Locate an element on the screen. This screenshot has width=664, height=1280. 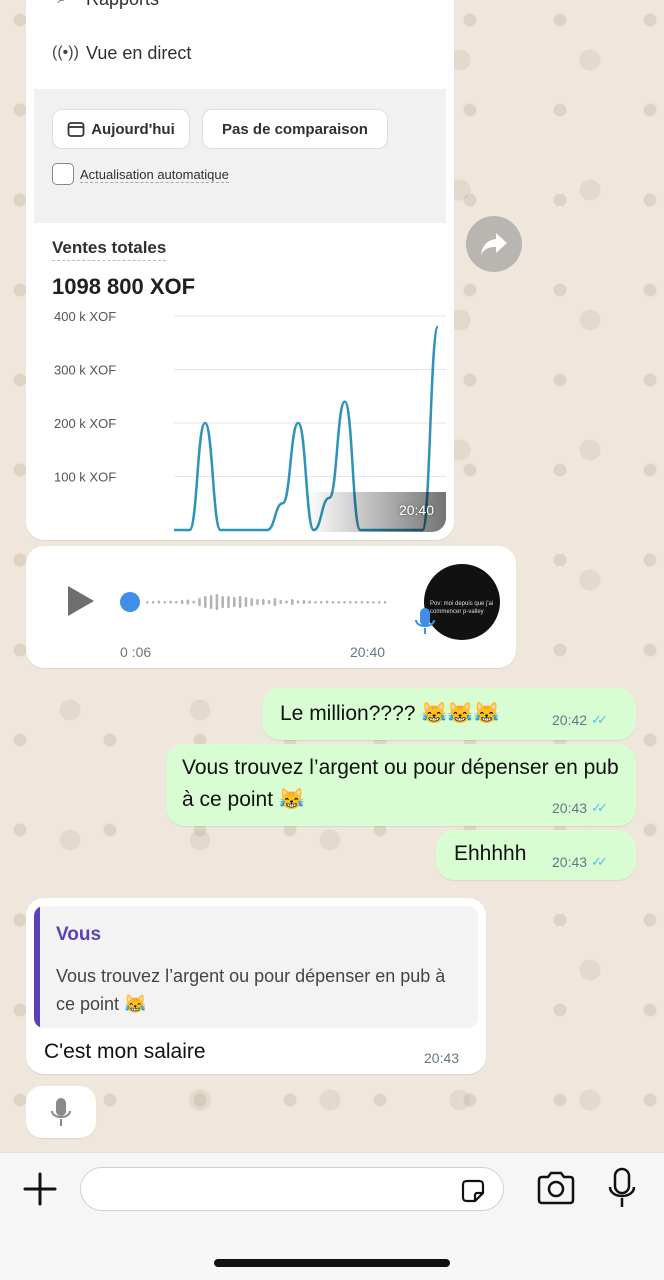
menu-item-reports: ⌕ Rapports is located at coordinates (106, 7).